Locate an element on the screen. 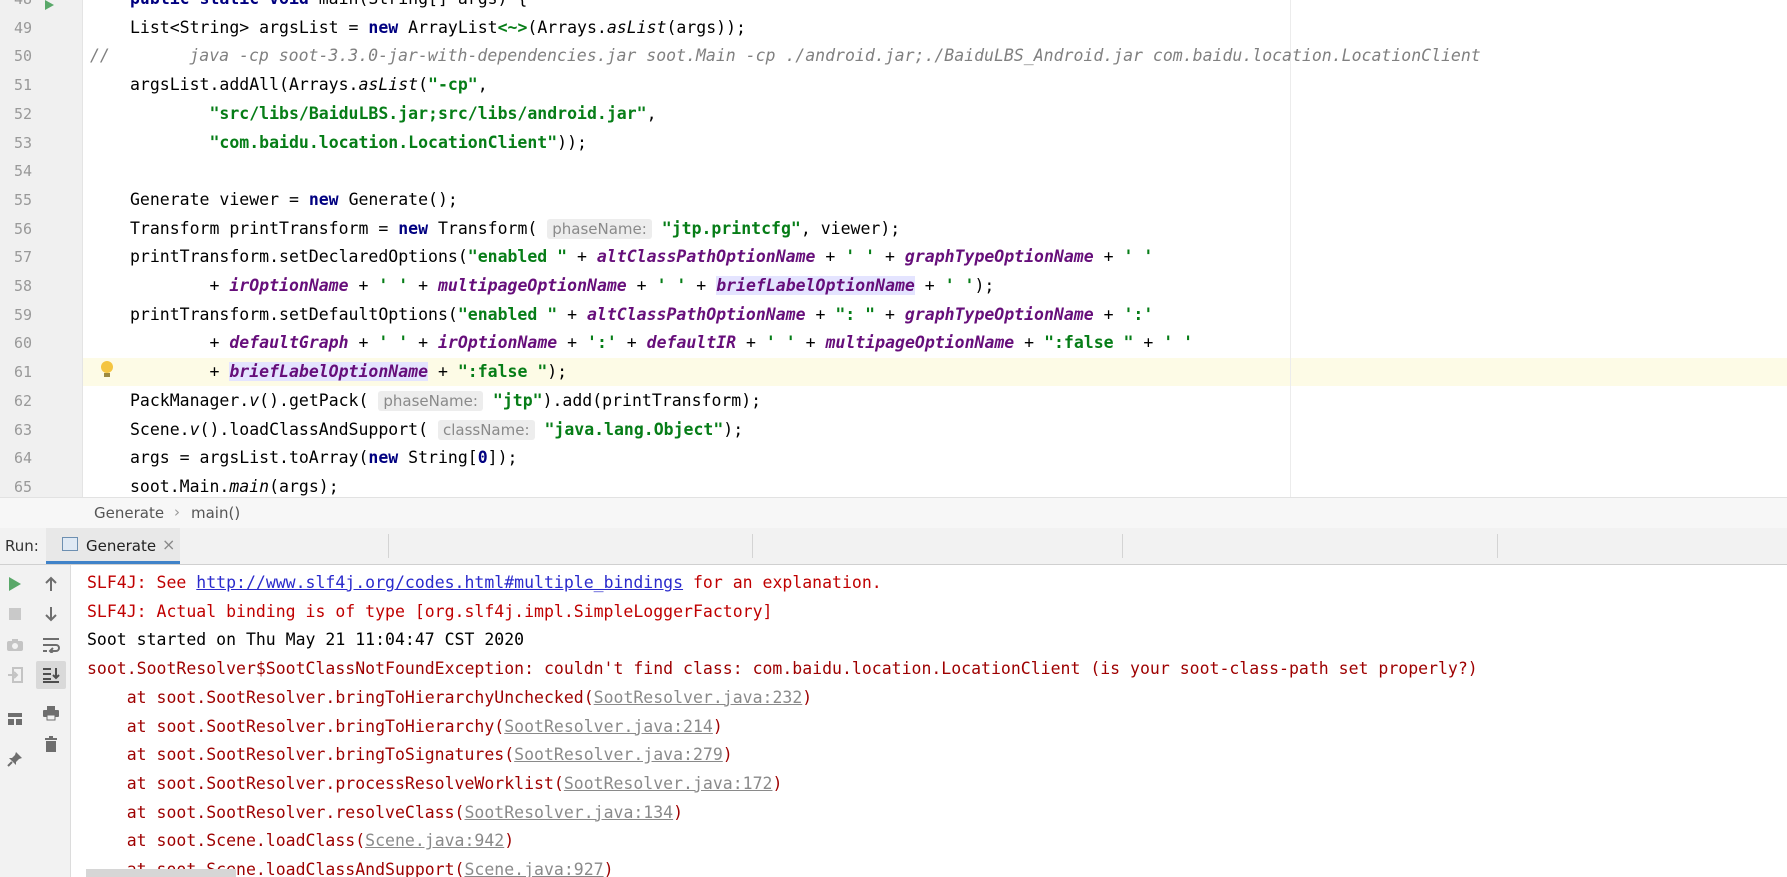  line-number-gutter: 48 49 50 51 52 53 54 55 56 57 58 59 60 61 62 63 64 65 is located at coordinates (41, 248).